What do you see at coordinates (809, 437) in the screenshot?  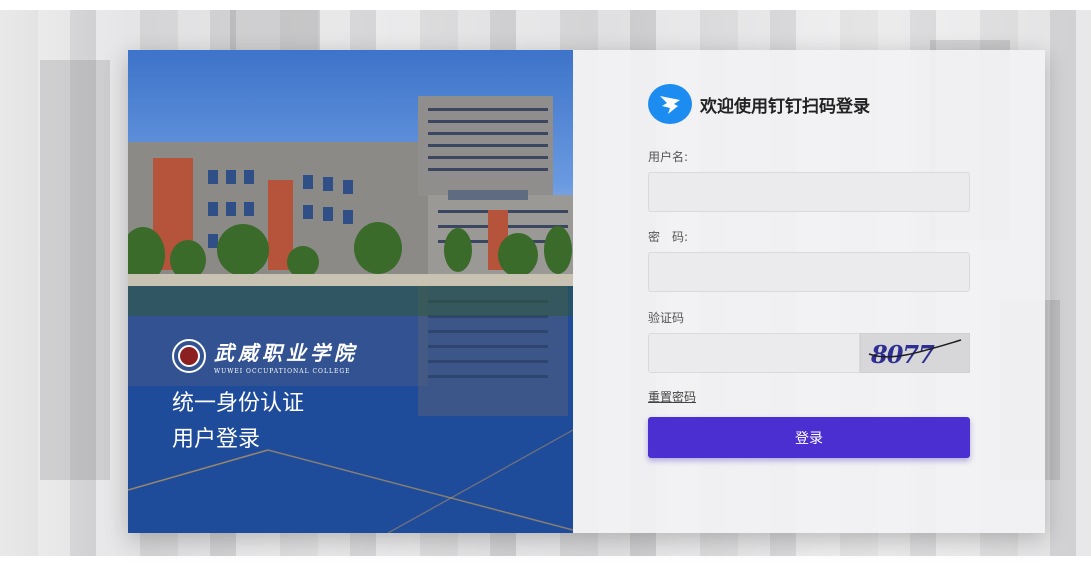 I see `login-button: 登录` at bounding box center [809, 437].